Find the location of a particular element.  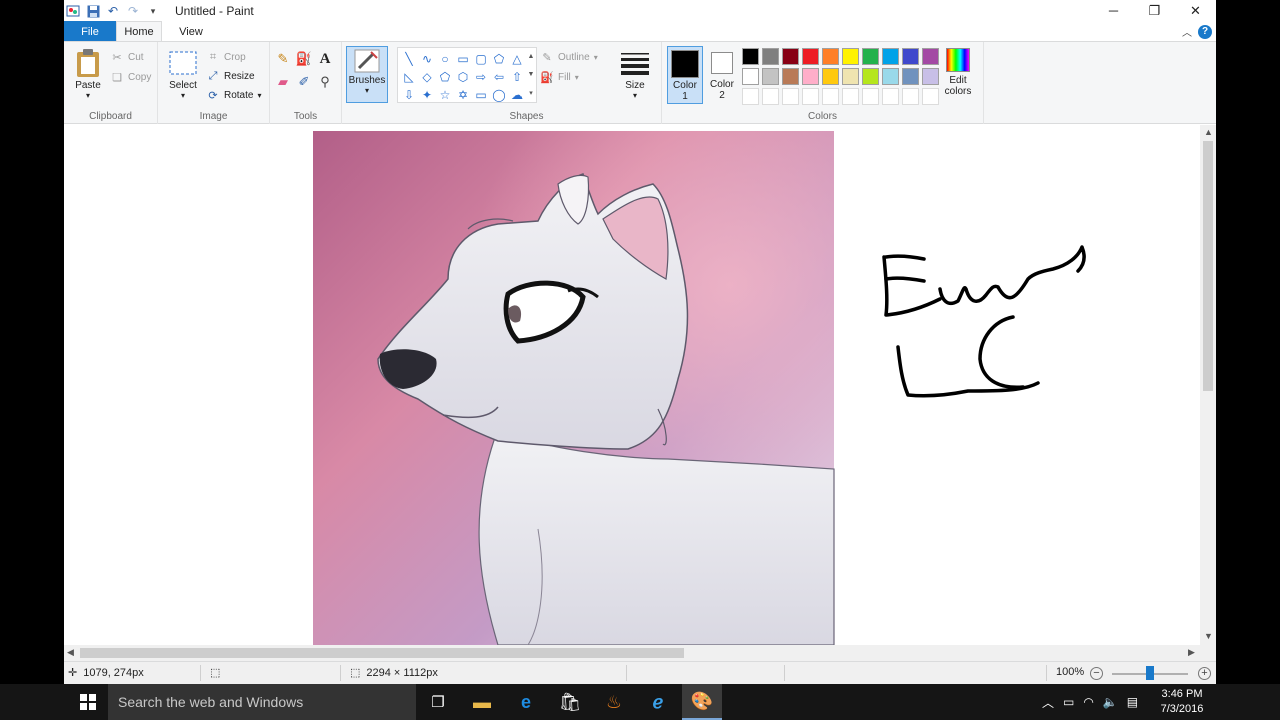

right-arrow-shape-icon: ⇨ is located at coordinates (481, 77).